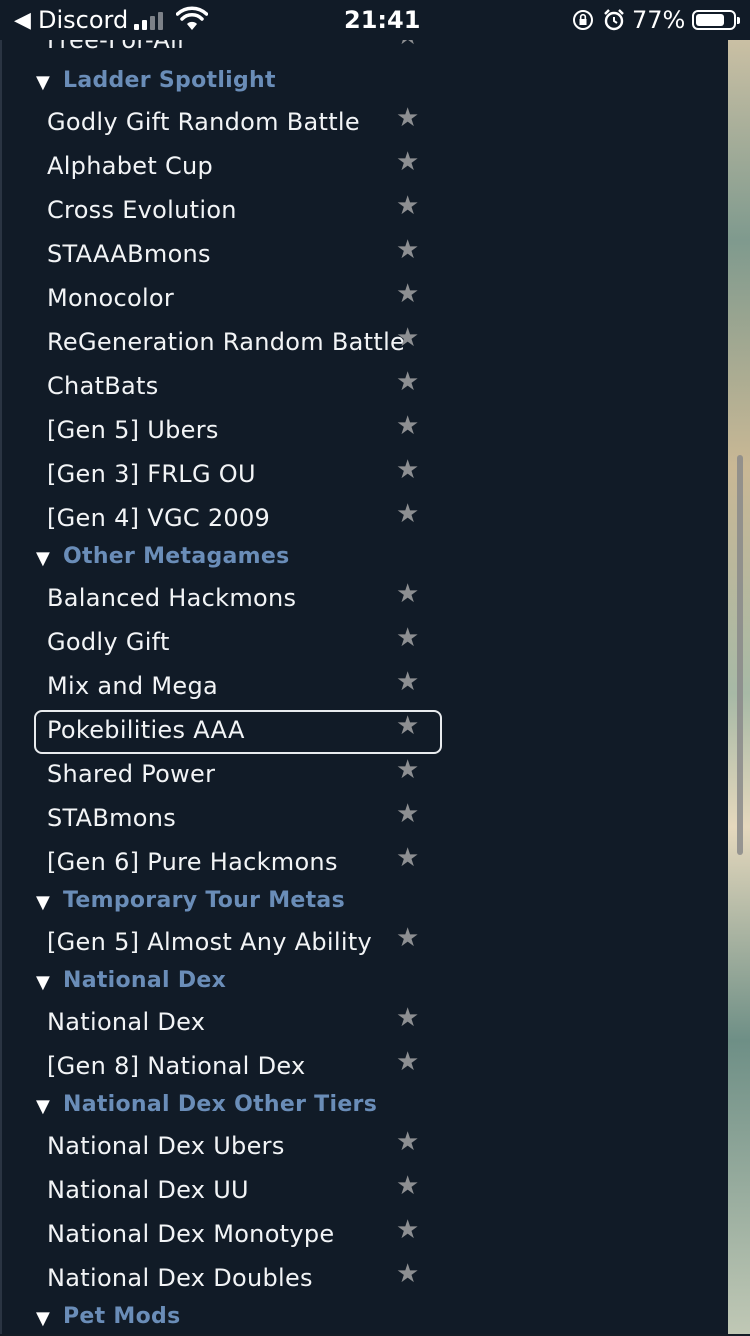  Describe the element at coordinates (716, 20) in the screenshot. I see `battery-icon` at that location.